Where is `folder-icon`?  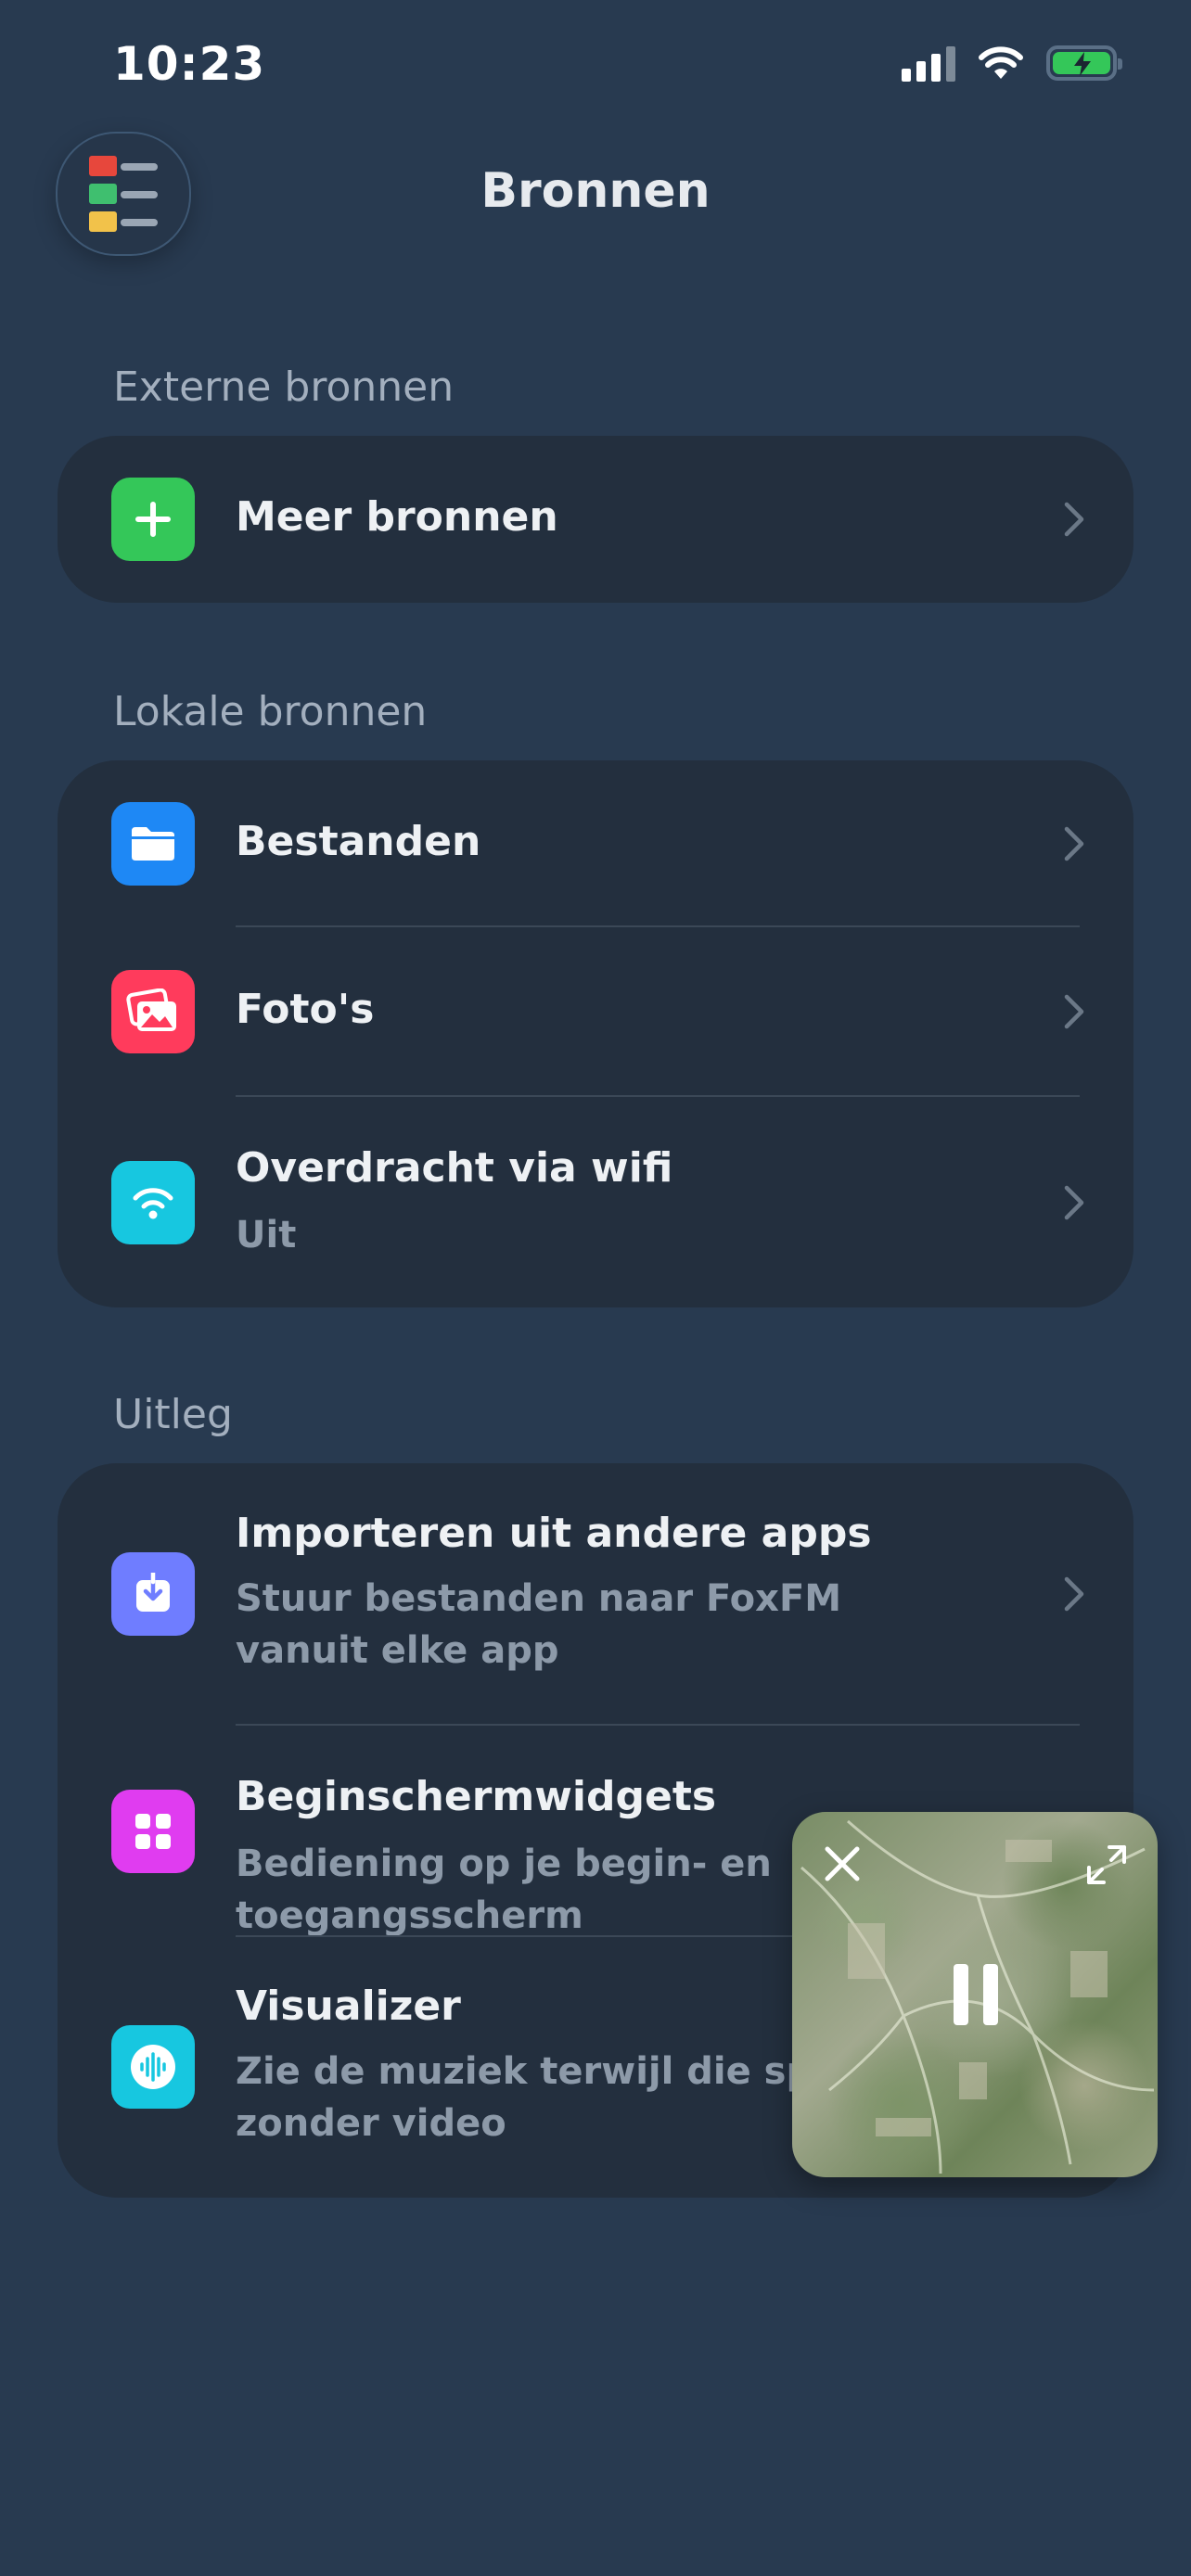 folder-icon is located at coordinates (153, 844).